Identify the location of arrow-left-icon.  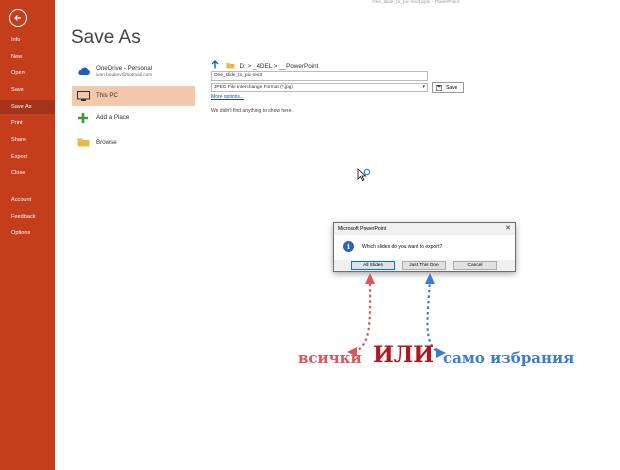
(17, 18).